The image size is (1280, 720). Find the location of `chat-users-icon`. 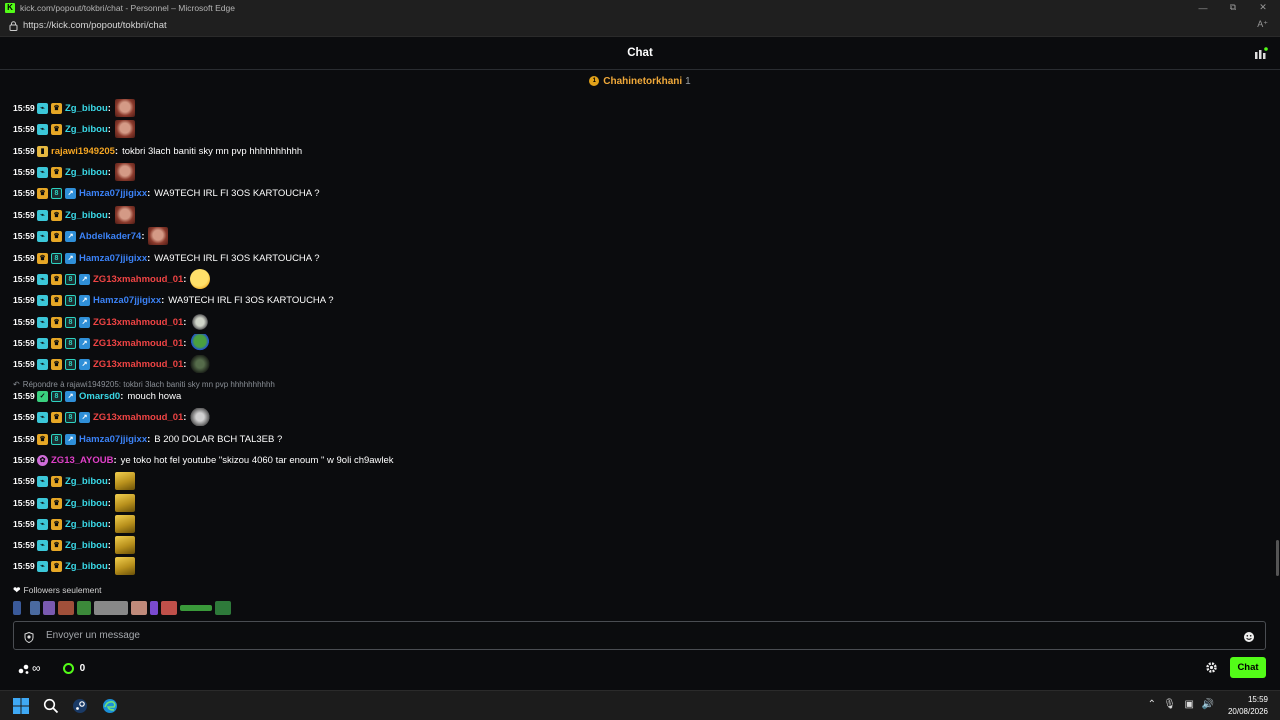

chat-users-icon is located at coordinates (1261, 54).